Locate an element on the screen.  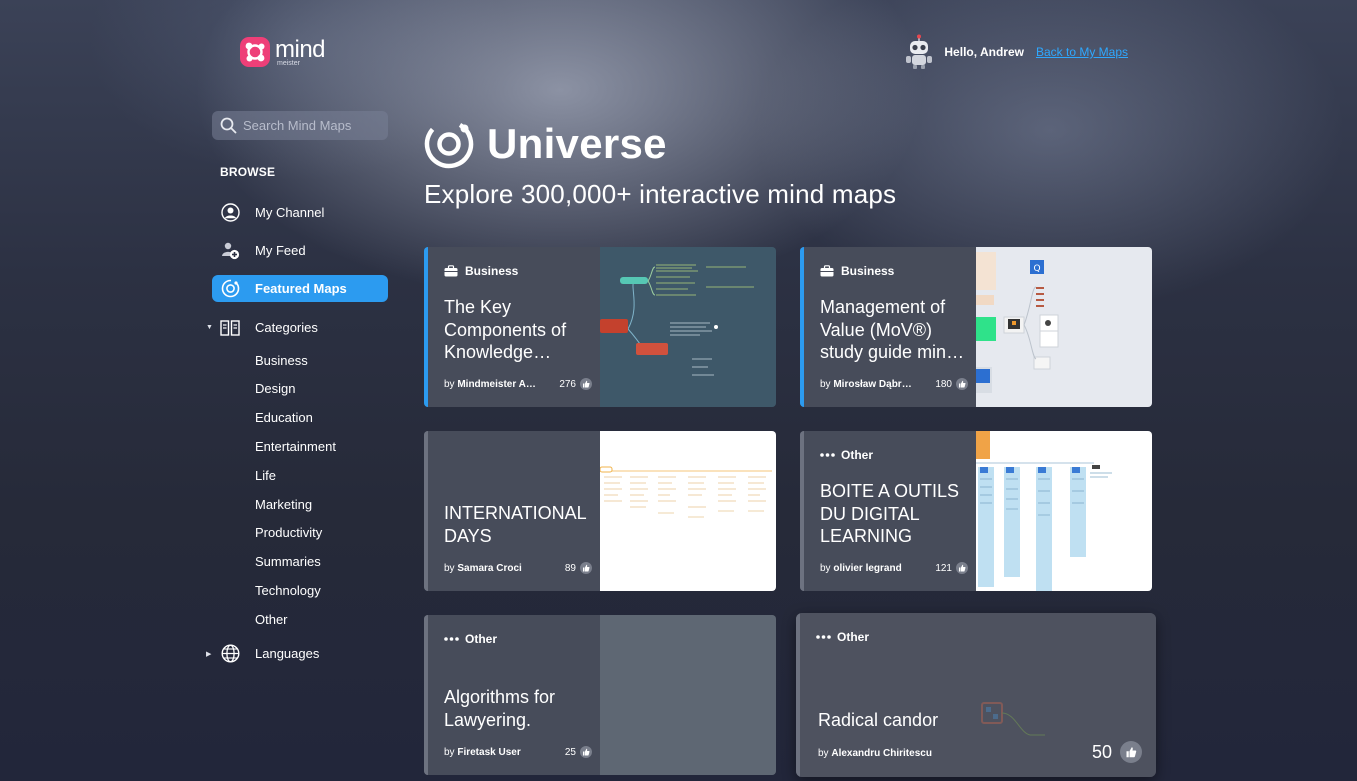
search-icon is located at coordinates (228, 125).